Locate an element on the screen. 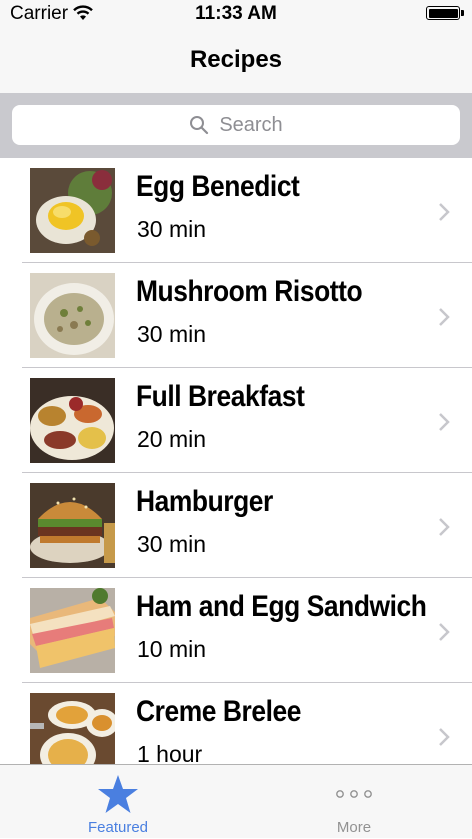  list-item: Hamburger 30 min is located at coordinates (236, 525).